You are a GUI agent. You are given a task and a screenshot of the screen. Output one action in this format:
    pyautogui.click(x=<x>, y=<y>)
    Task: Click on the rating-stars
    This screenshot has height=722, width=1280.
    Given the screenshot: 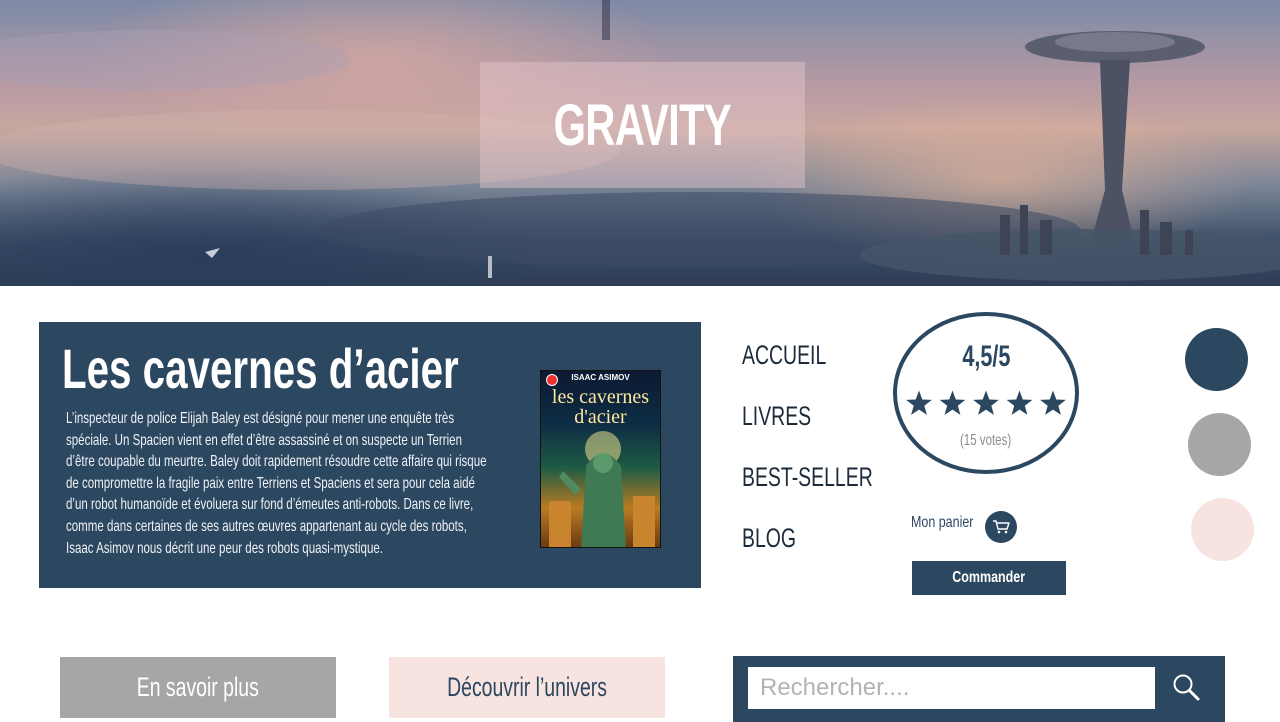 What is the action you would take?
    pyautogui.click(x=986, y=403)
    